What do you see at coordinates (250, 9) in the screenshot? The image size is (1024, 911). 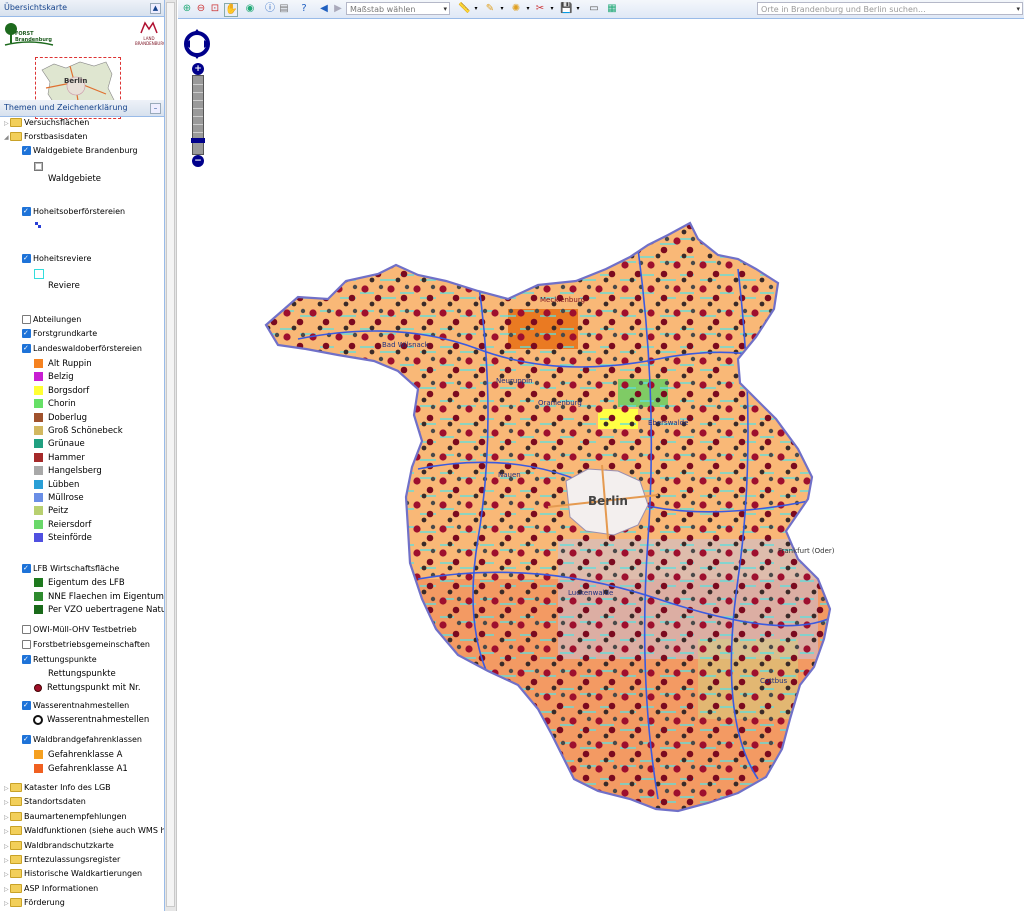 I see `full-extent-icon: ◉` at bounding box center [250, 9].